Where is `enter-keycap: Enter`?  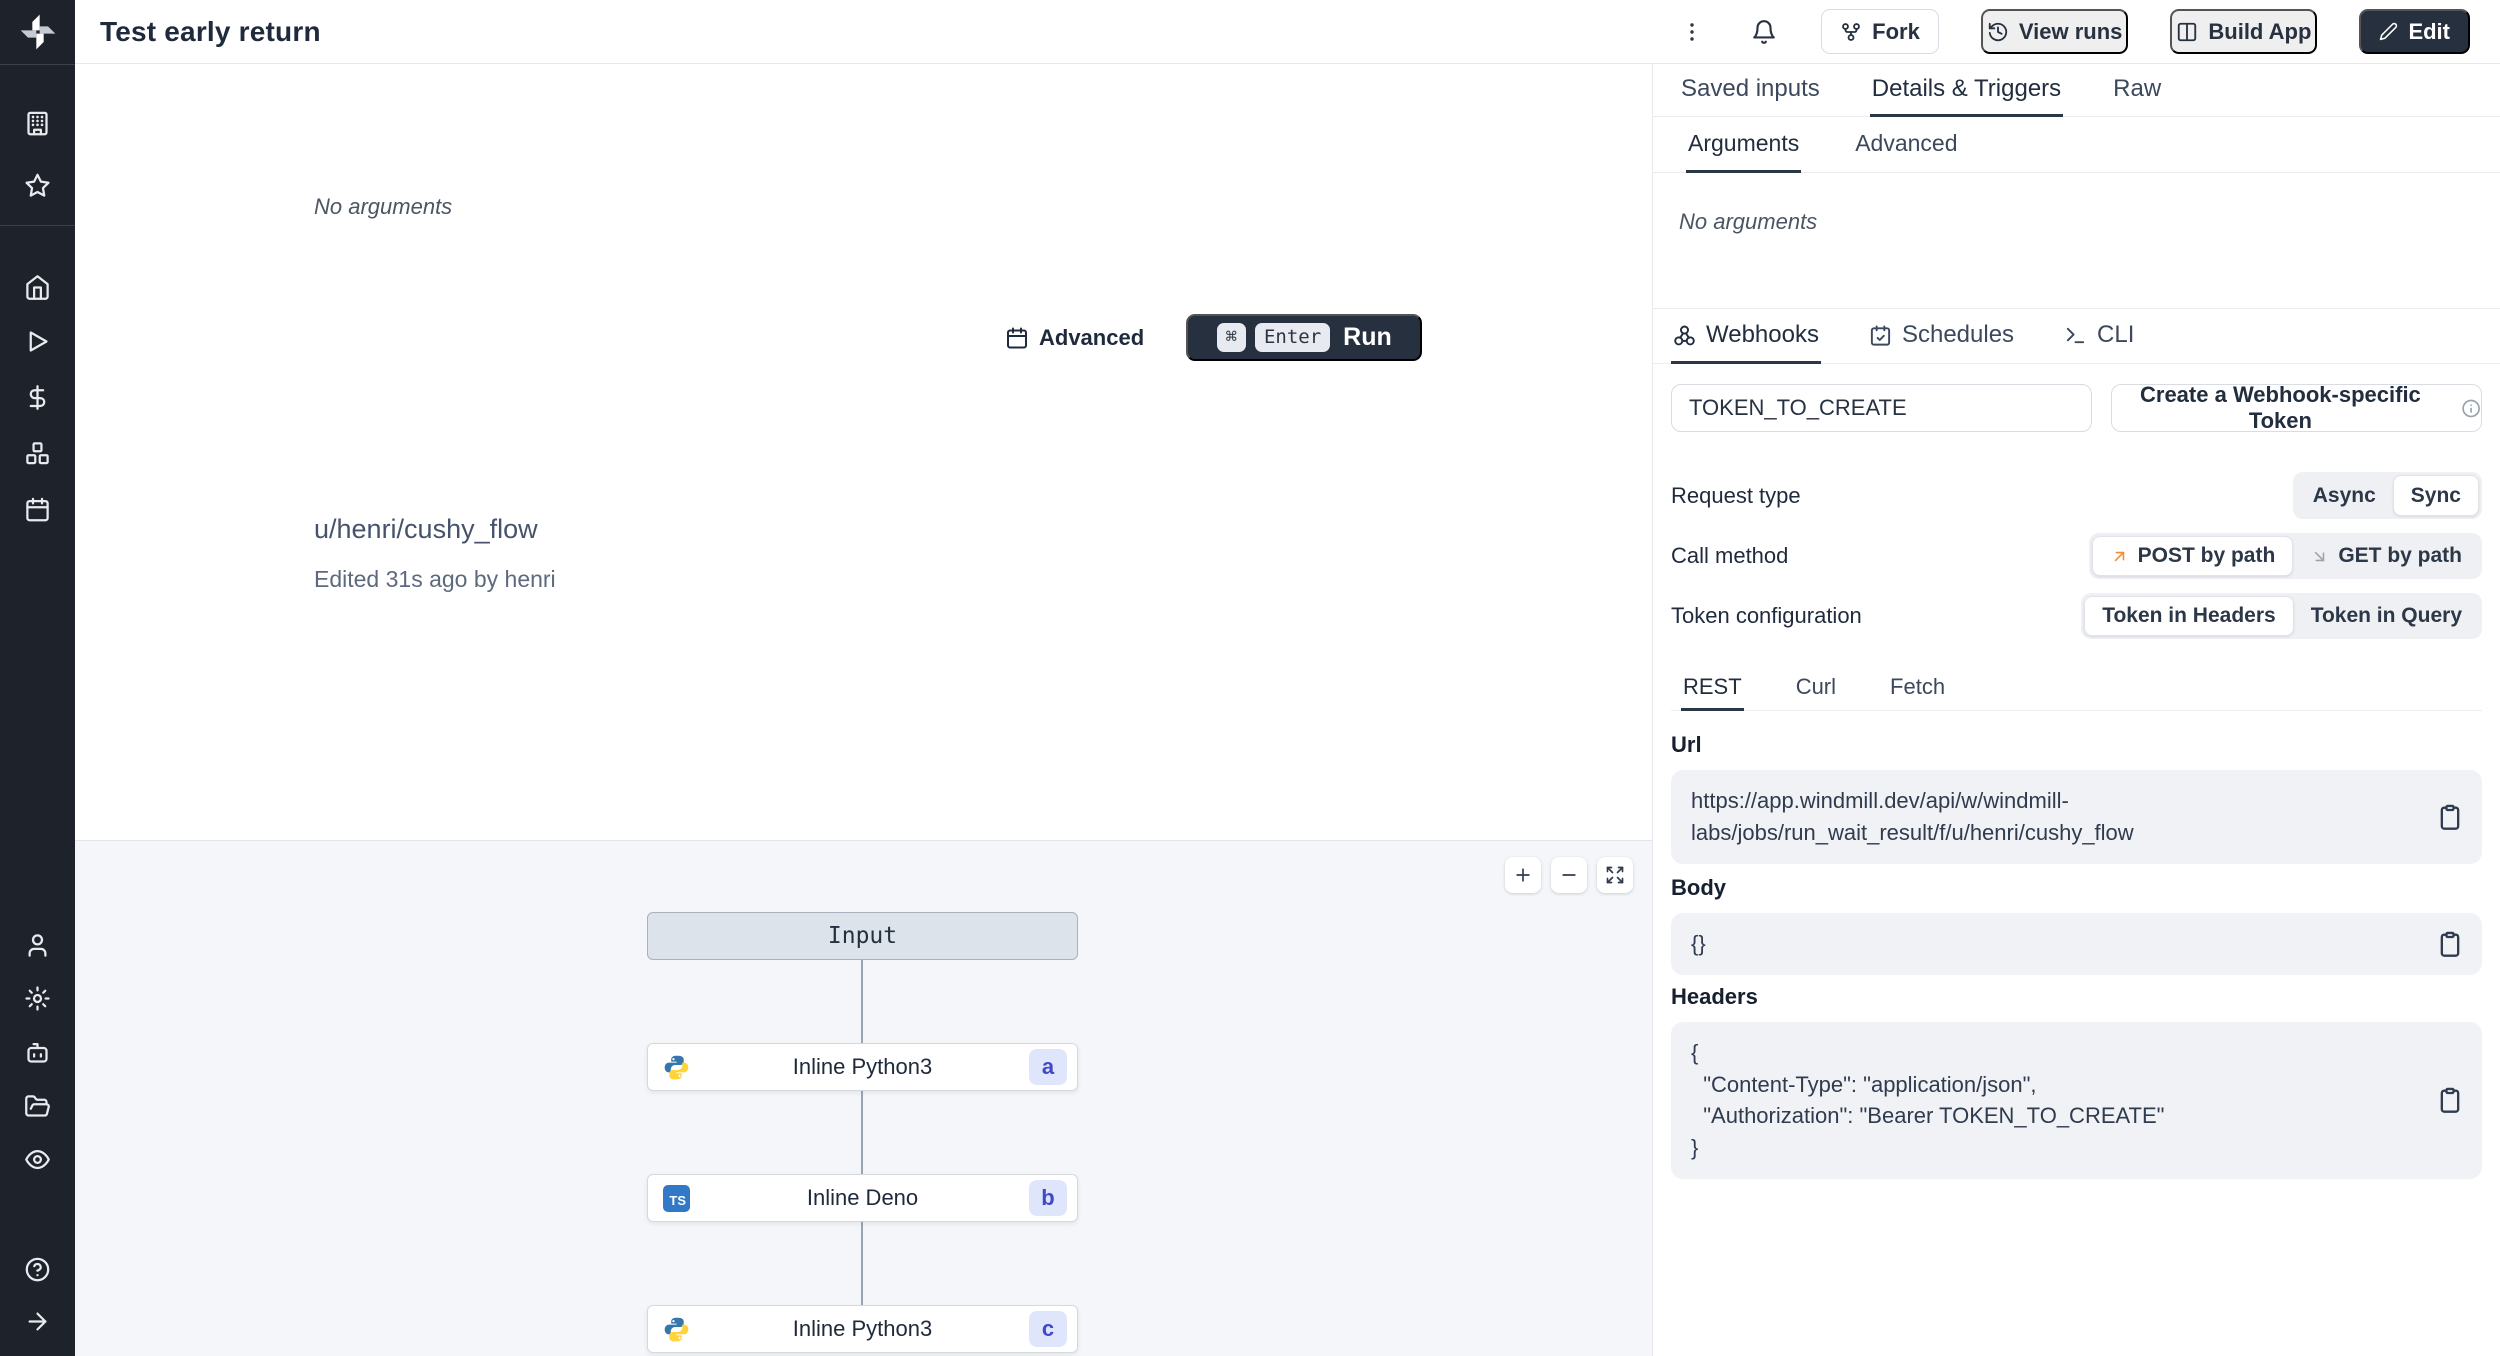 enter-keycap: Enter is located at coordinates (1292, 337).